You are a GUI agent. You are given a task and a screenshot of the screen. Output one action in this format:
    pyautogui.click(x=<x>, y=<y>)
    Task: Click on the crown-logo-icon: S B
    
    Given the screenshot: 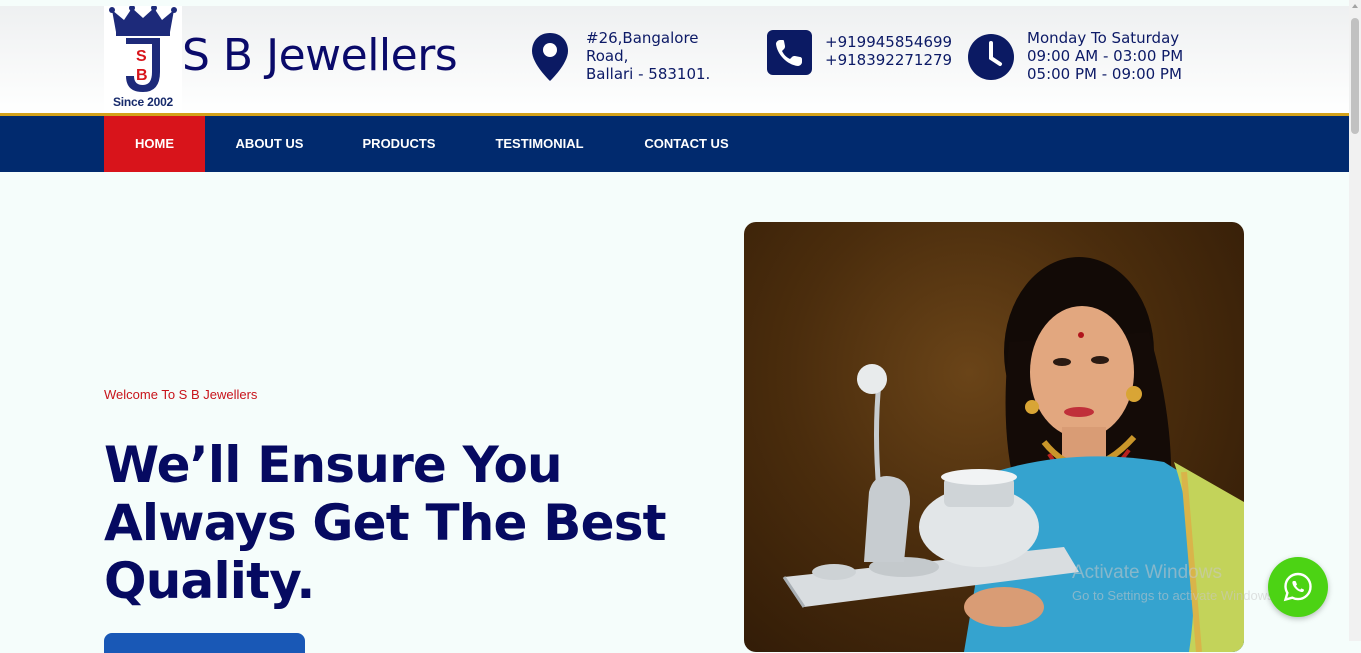 What is the action you would take?
    pyautogui.click(x=143, y=49)
    